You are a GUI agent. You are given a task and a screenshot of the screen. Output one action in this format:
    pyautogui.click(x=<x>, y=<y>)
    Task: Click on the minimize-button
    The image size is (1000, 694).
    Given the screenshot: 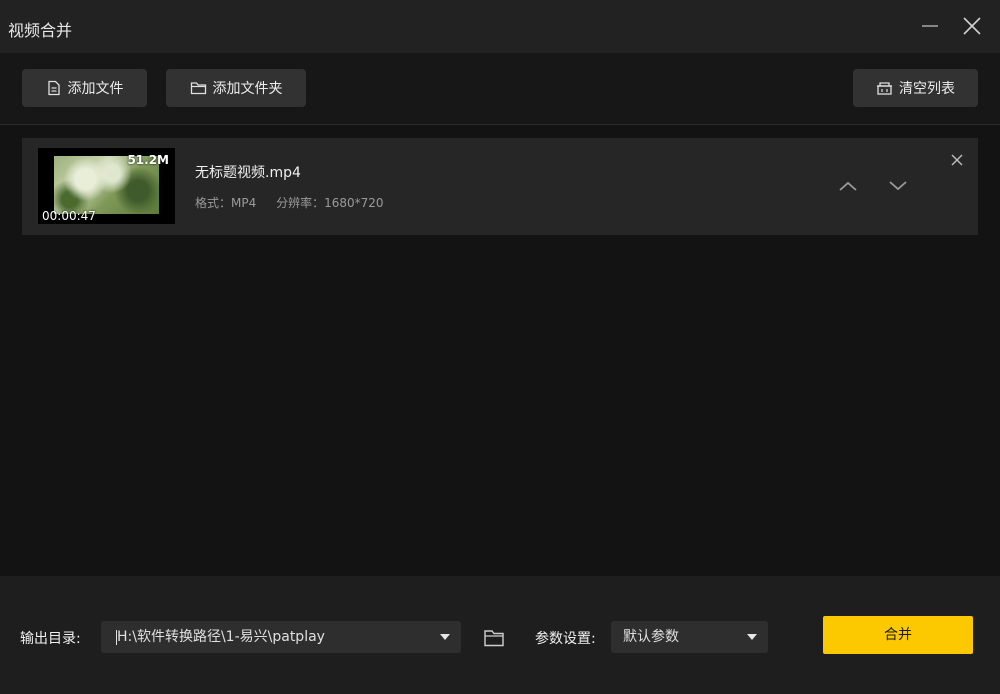 What is the action you would take?
    pyautogui.click(x=930, y=26)
    